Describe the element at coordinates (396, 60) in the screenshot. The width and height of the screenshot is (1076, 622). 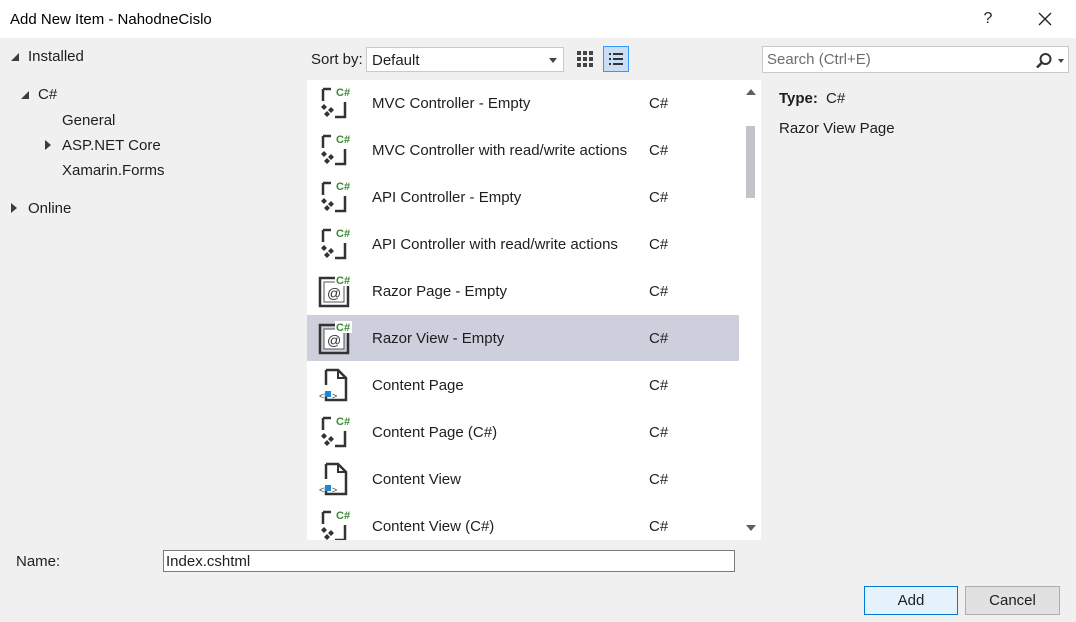
I see `sort-value: Default` at that location.